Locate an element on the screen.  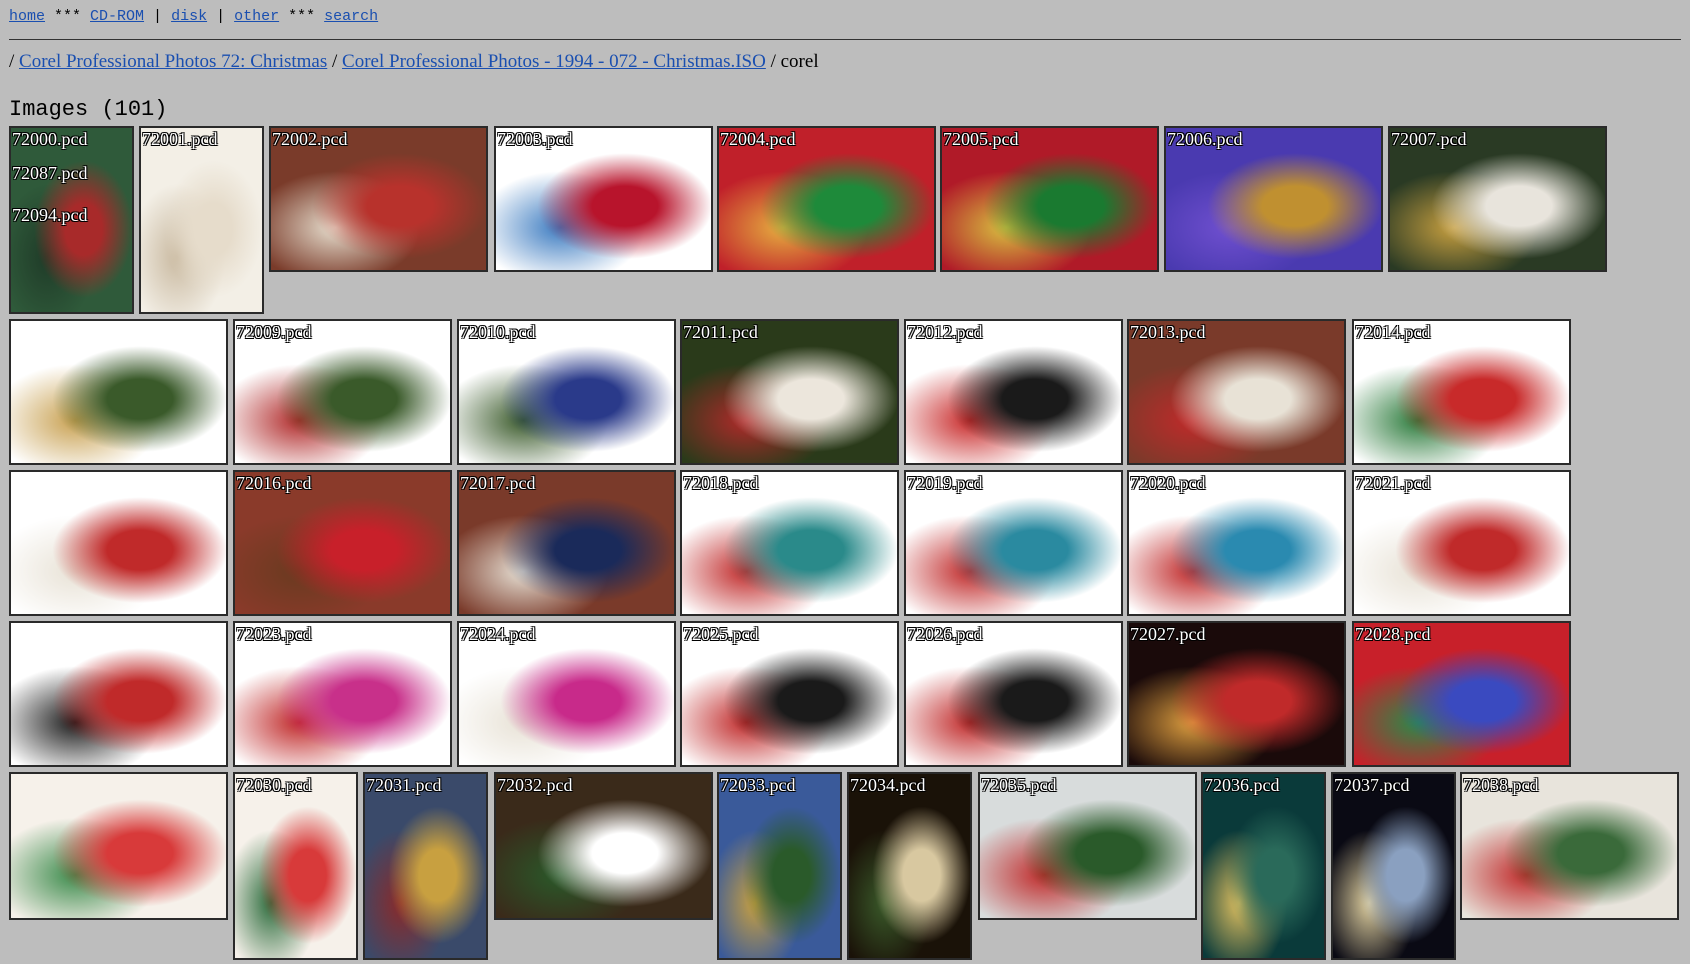
thumbnail-filename-label: 72024.pcd is located at coordinates (498, 634).